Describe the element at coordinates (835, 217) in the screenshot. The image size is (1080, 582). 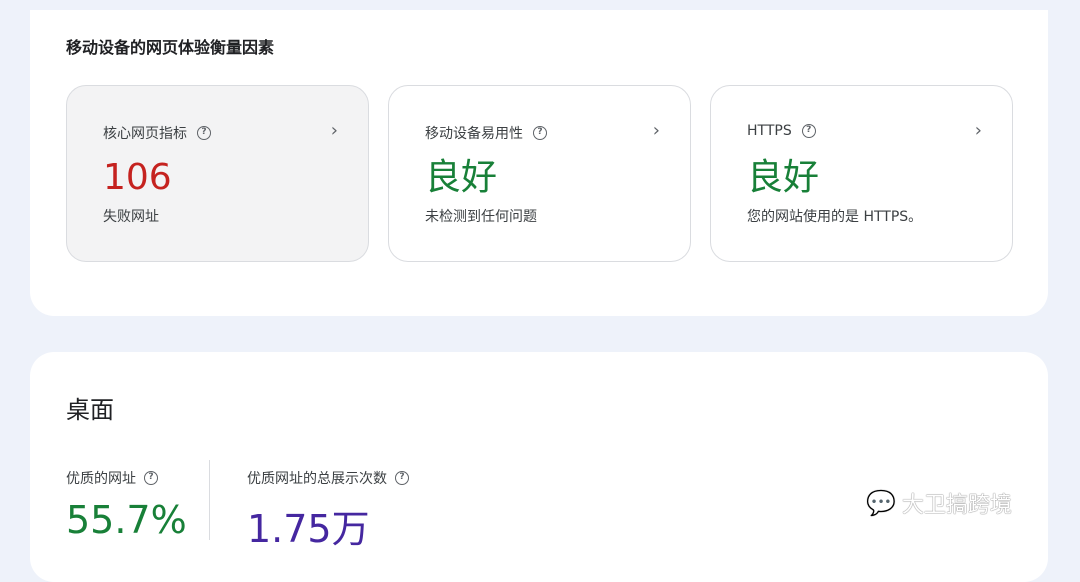
I see `tile-subtext: 您的网站使用的是 HTTPS。` at that location.